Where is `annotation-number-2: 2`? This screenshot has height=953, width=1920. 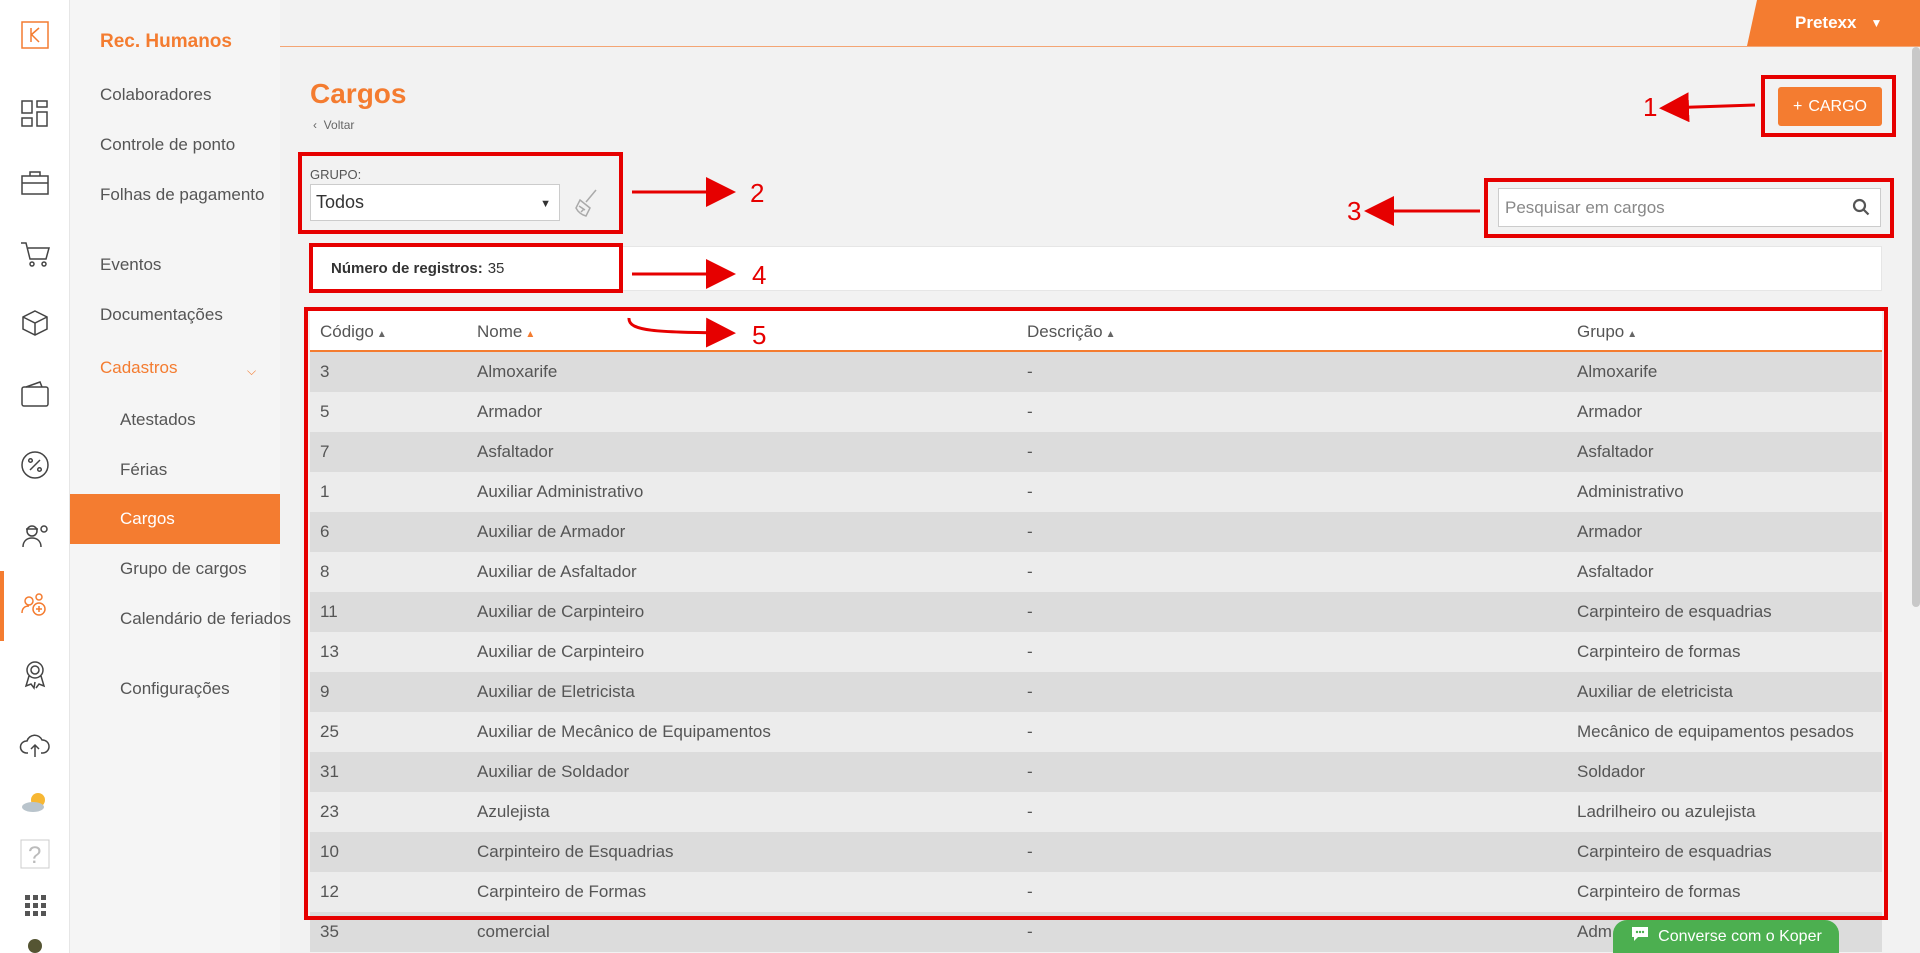
annotation-number-2: 2 is located at coordinates (757, 193).